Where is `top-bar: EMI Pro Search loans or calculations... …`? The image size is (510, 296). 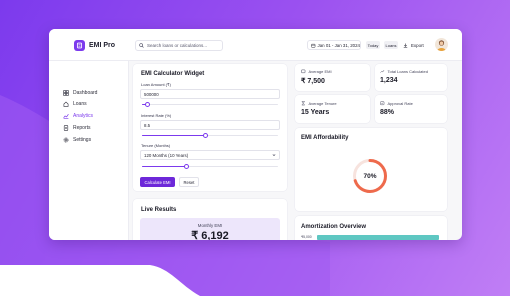
top-bar: EMI Pro Search loans or calculations... … is located at coordinates (255, 45).